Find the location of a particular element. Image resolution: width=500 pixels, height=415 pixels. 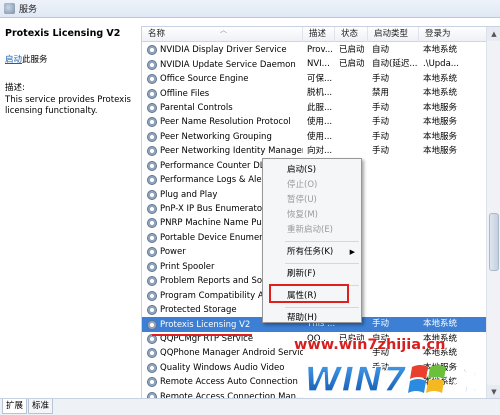

column-description-header: 描述 is located at coordinates (319, 34).